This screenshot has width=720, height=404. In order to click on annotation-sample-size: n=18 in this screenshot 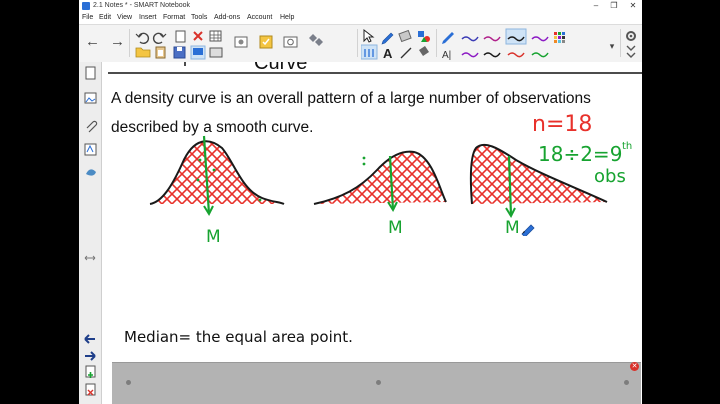, I will do `click(562, 124)`.